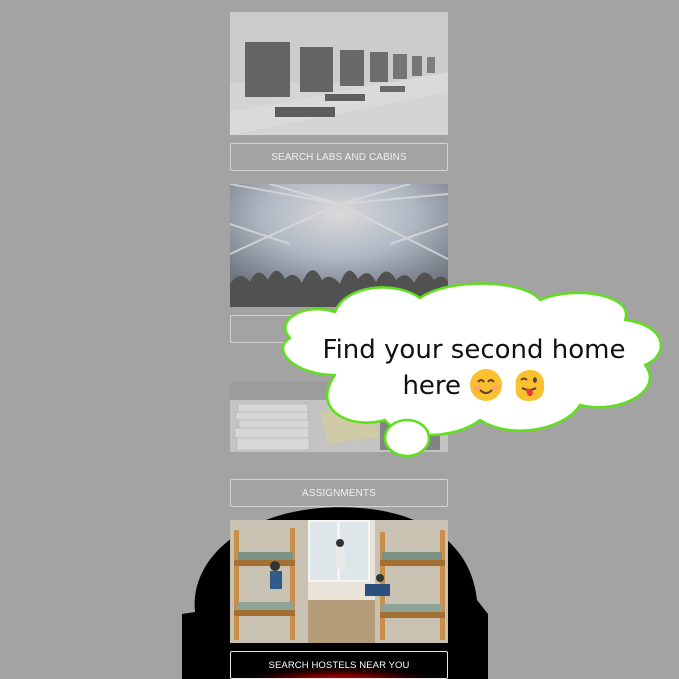  Describe the element at coordinates (529, 385) in the screenshot. I see `winking-tongue-face-icon` at that location.